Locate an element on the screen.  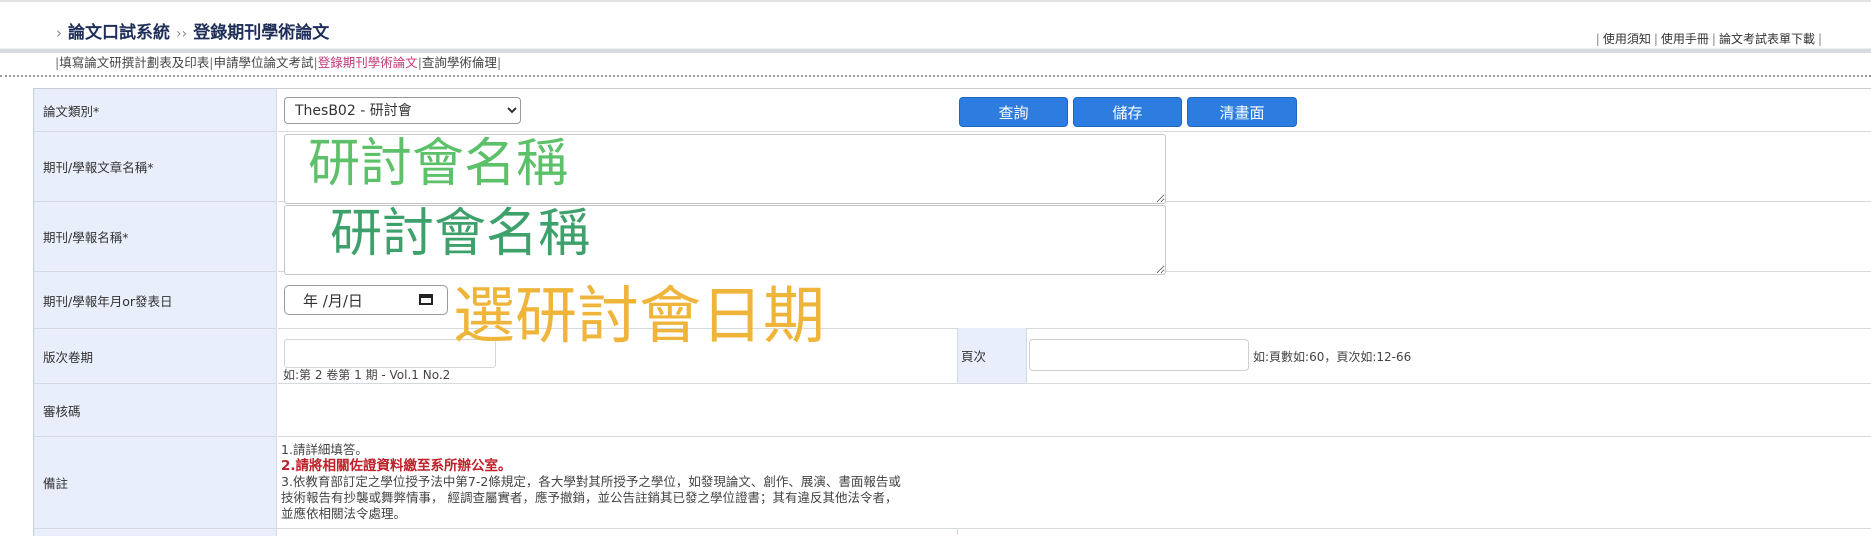
review-field-cell is located at coordinates (1074, 410).